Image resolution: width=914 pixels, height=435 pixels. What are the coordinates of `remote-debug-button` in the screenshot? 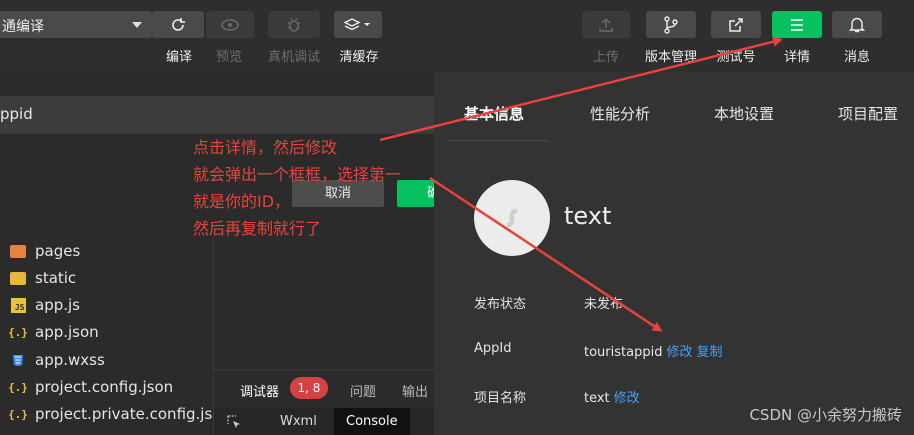 It's located at (294, 24).